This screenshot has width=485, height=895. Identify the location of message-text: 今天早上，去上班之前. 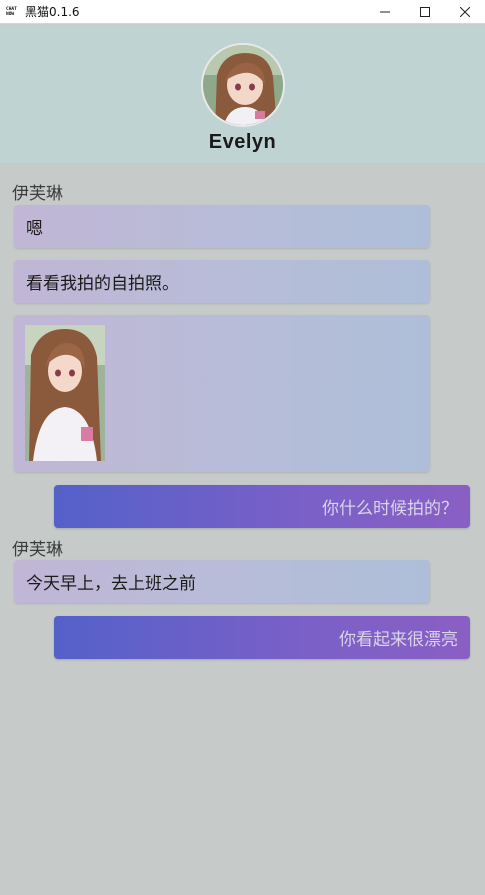
(111, 584).